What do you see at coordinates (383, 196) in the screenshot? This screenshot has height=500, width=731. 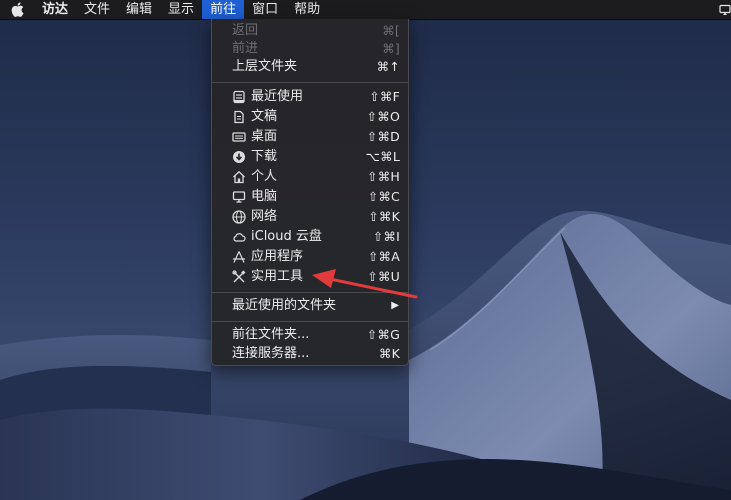 I see `shortcut-label: ⇧⌘C` at bounding box center [383, 196].